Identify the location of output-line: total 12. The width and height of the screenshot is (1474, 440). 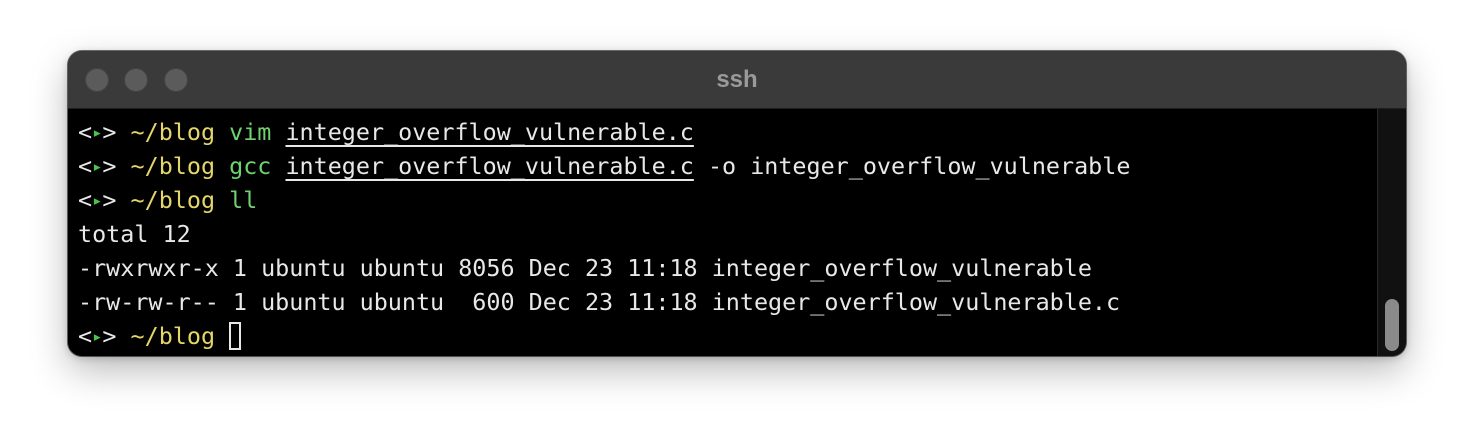
(134, 234).